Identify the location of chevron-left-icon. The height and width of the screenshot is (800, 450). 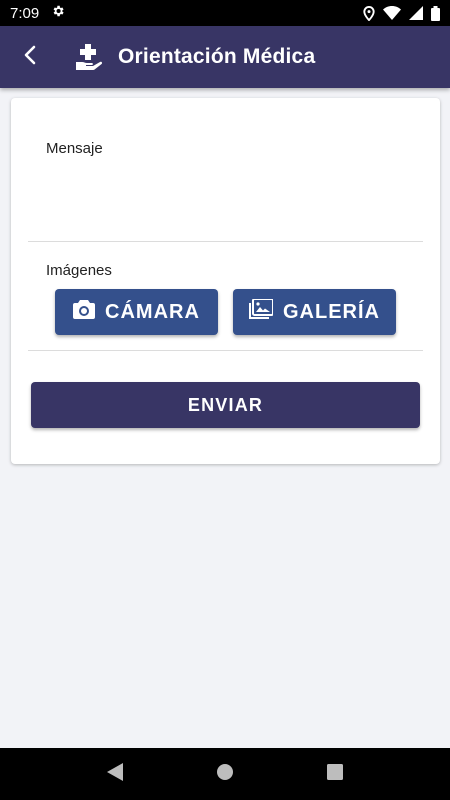
(30, 57).